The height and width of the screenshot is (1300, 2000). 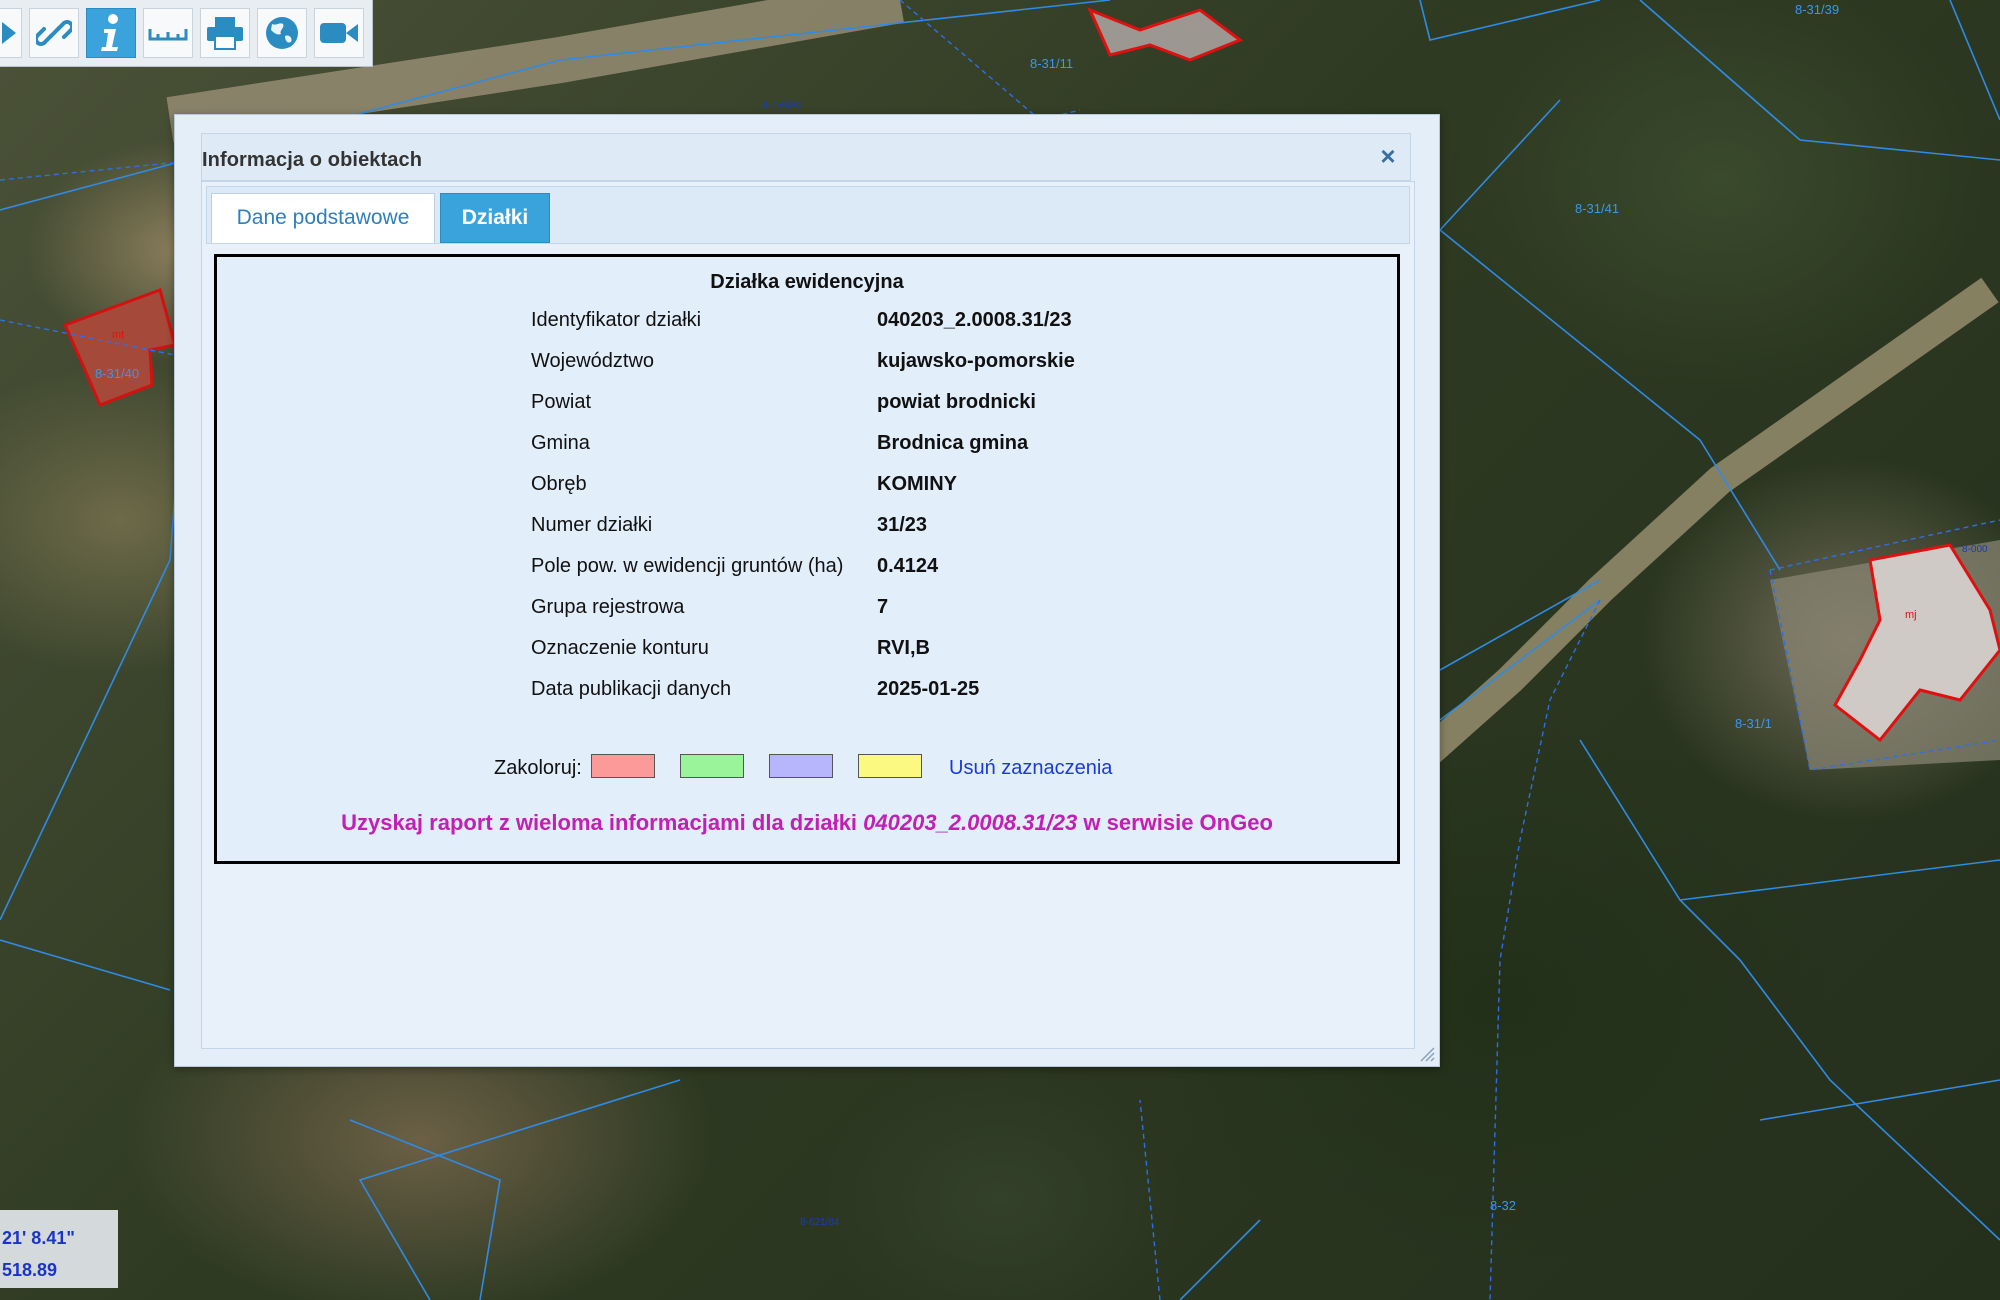 I want to click on globe-button, so click(x=282, y=33).